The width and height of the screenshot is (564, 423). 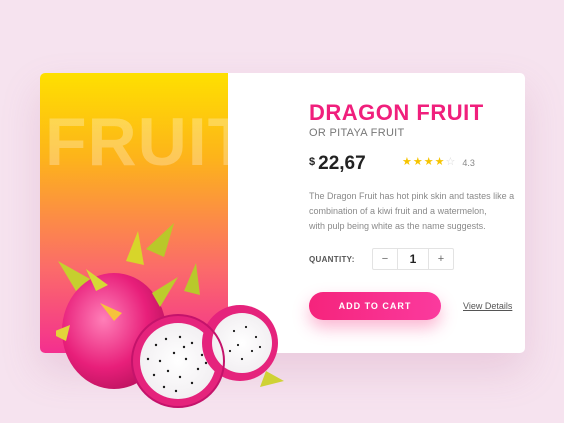 I want to click on add-to-cart-button: ADD TO CART, so click(x=375, y=306).